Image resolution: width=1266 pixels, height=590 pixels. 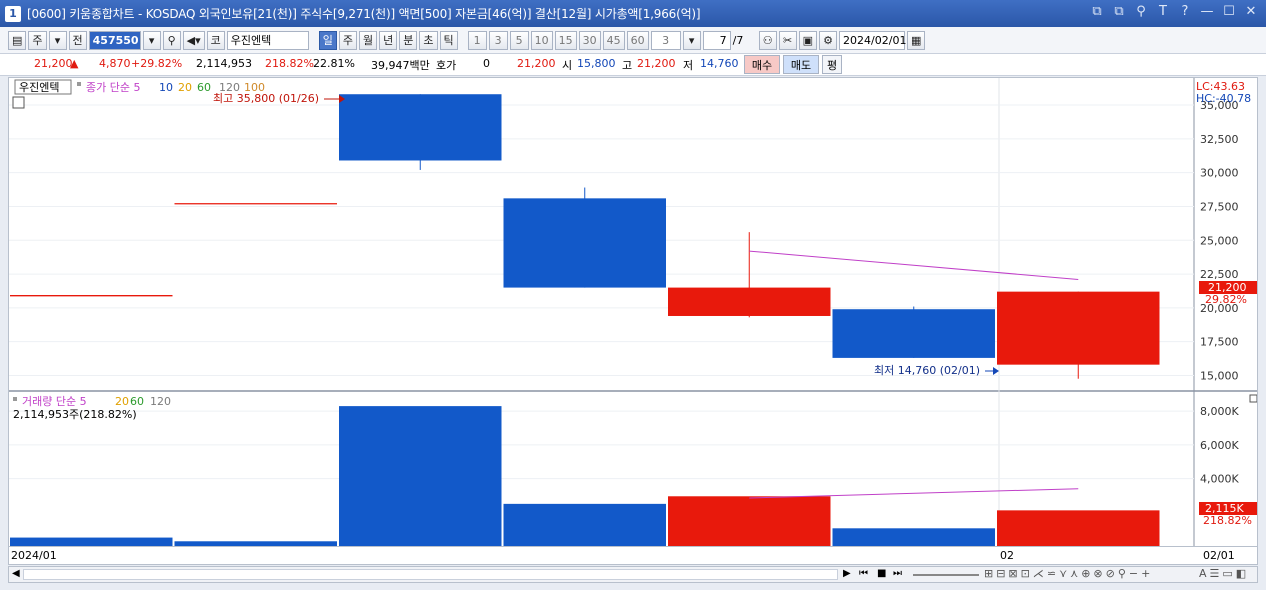 What do you see at coordinates (738, 40) in the screenshot?
I see `page-total: /7` at bounding box center [738, 40].